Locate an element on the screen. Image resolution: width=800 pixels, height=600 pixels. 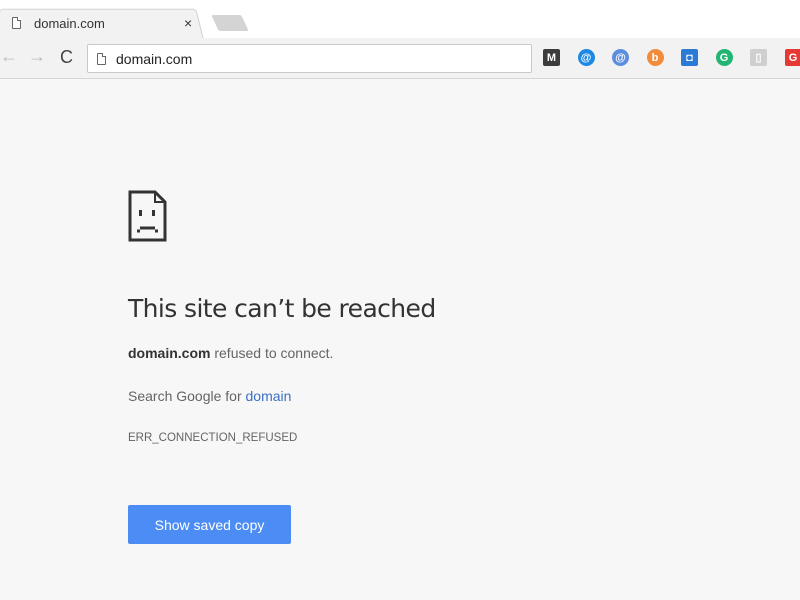
tab-domain: domain.com × is located at coordinates (107, 23).